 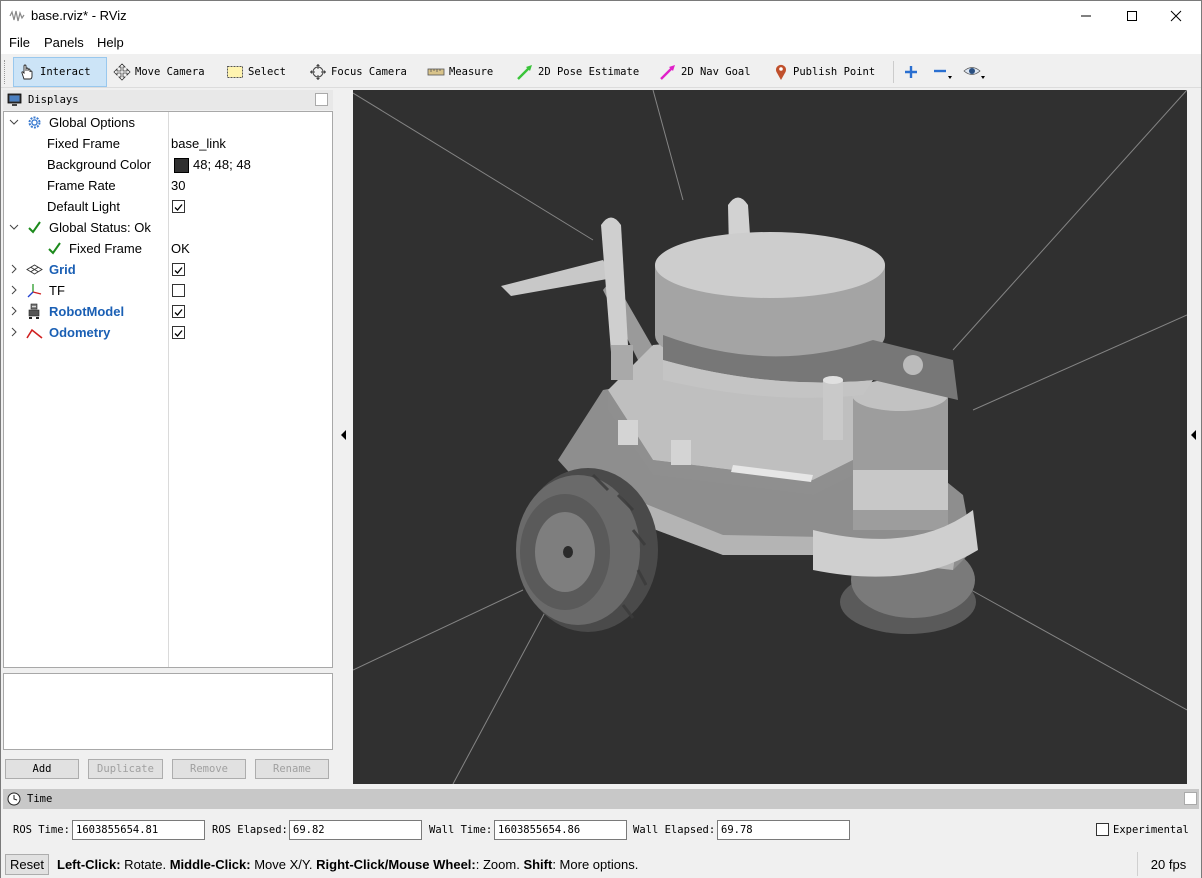 What do you see at coordinates (34, 269) in the screenshot?
I see `grid-icon` at bounding box center [34, 269].